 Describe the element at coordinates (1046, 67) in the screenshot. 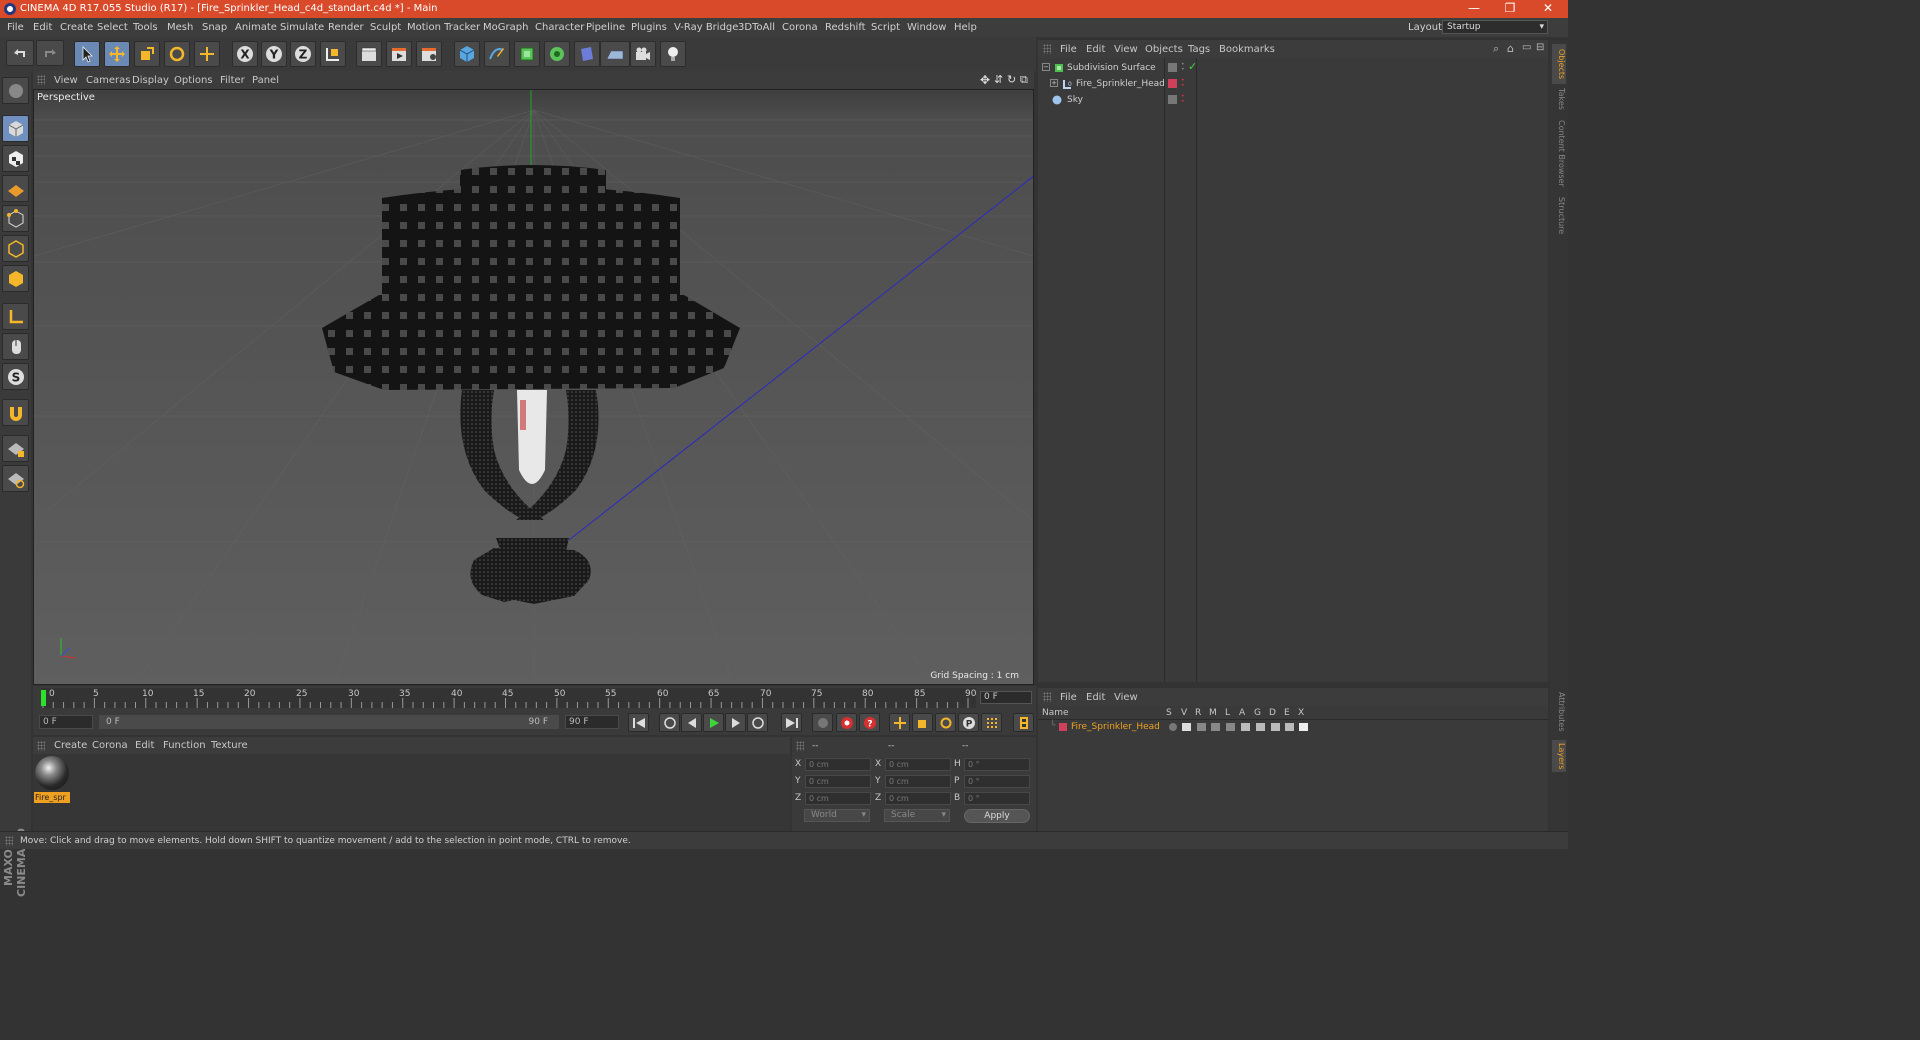

I see `collapse-toggle-icon: −` at that location.